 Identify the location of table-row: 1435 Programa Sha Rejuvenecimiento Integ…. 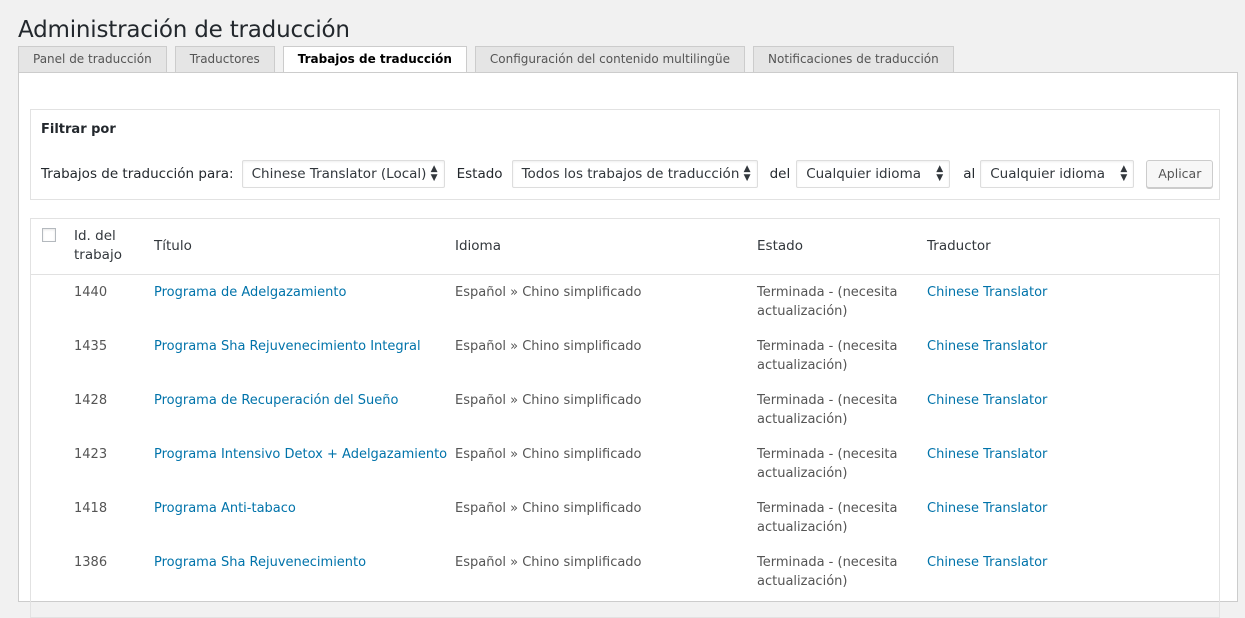
(625, 364).